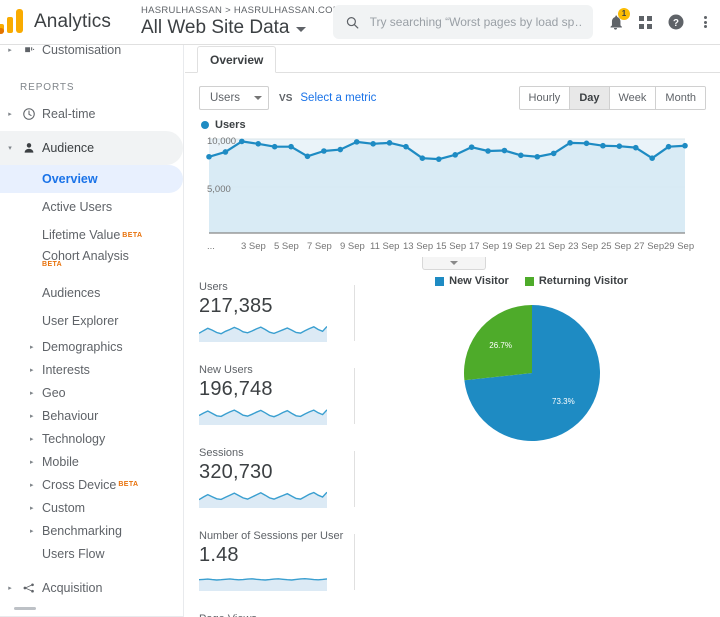 This screenshot has width=720, height=617. What do you see at coordinates (633, 98) in the screenshot?
I see `granularity-week: Week` at bounding box center [633, 98].